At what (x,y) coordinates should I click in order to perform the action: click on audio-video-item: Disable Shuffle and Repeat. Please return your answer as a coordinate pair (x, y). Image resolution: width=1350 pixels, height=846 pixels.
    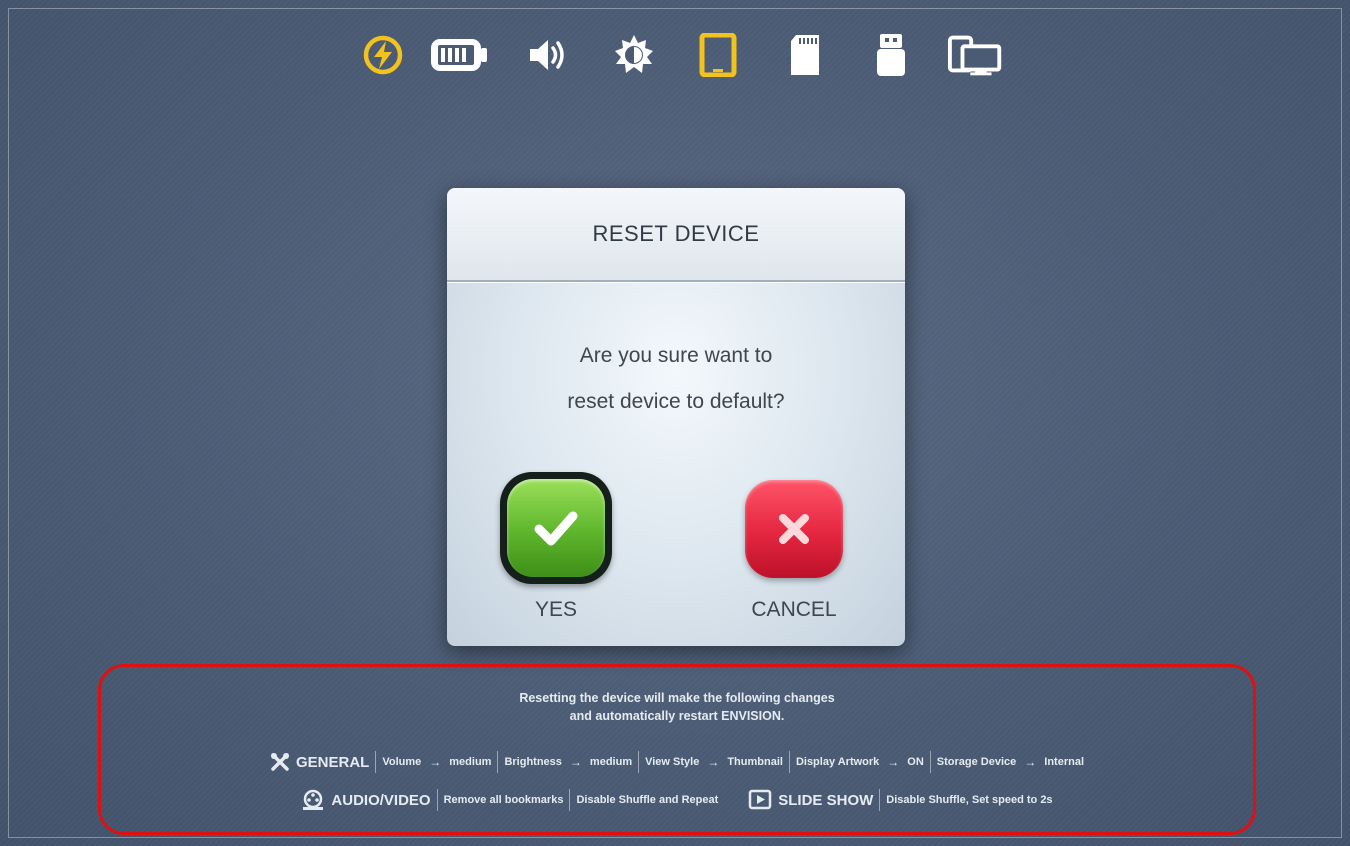
    Looking at the image, I should click on (647, 800).